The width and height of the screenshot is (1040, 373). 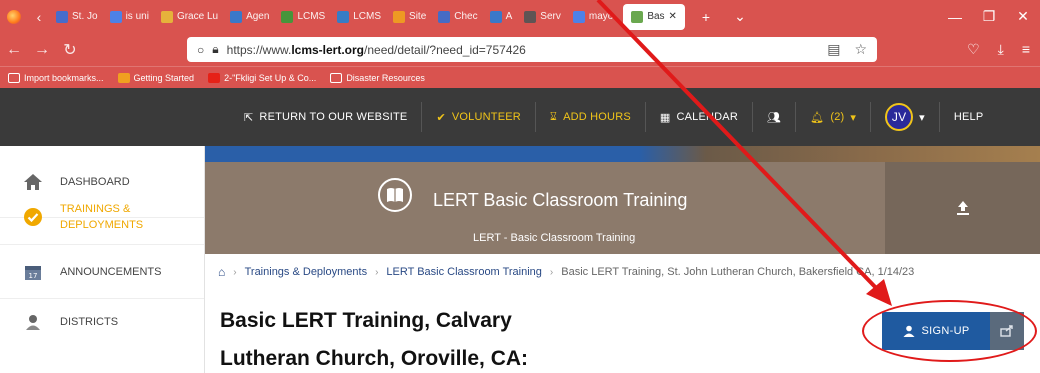 What do you see at coordinates (949, 331) in the screenshot?
I see `annotation-ellipse` at bounding box center [949, 331].